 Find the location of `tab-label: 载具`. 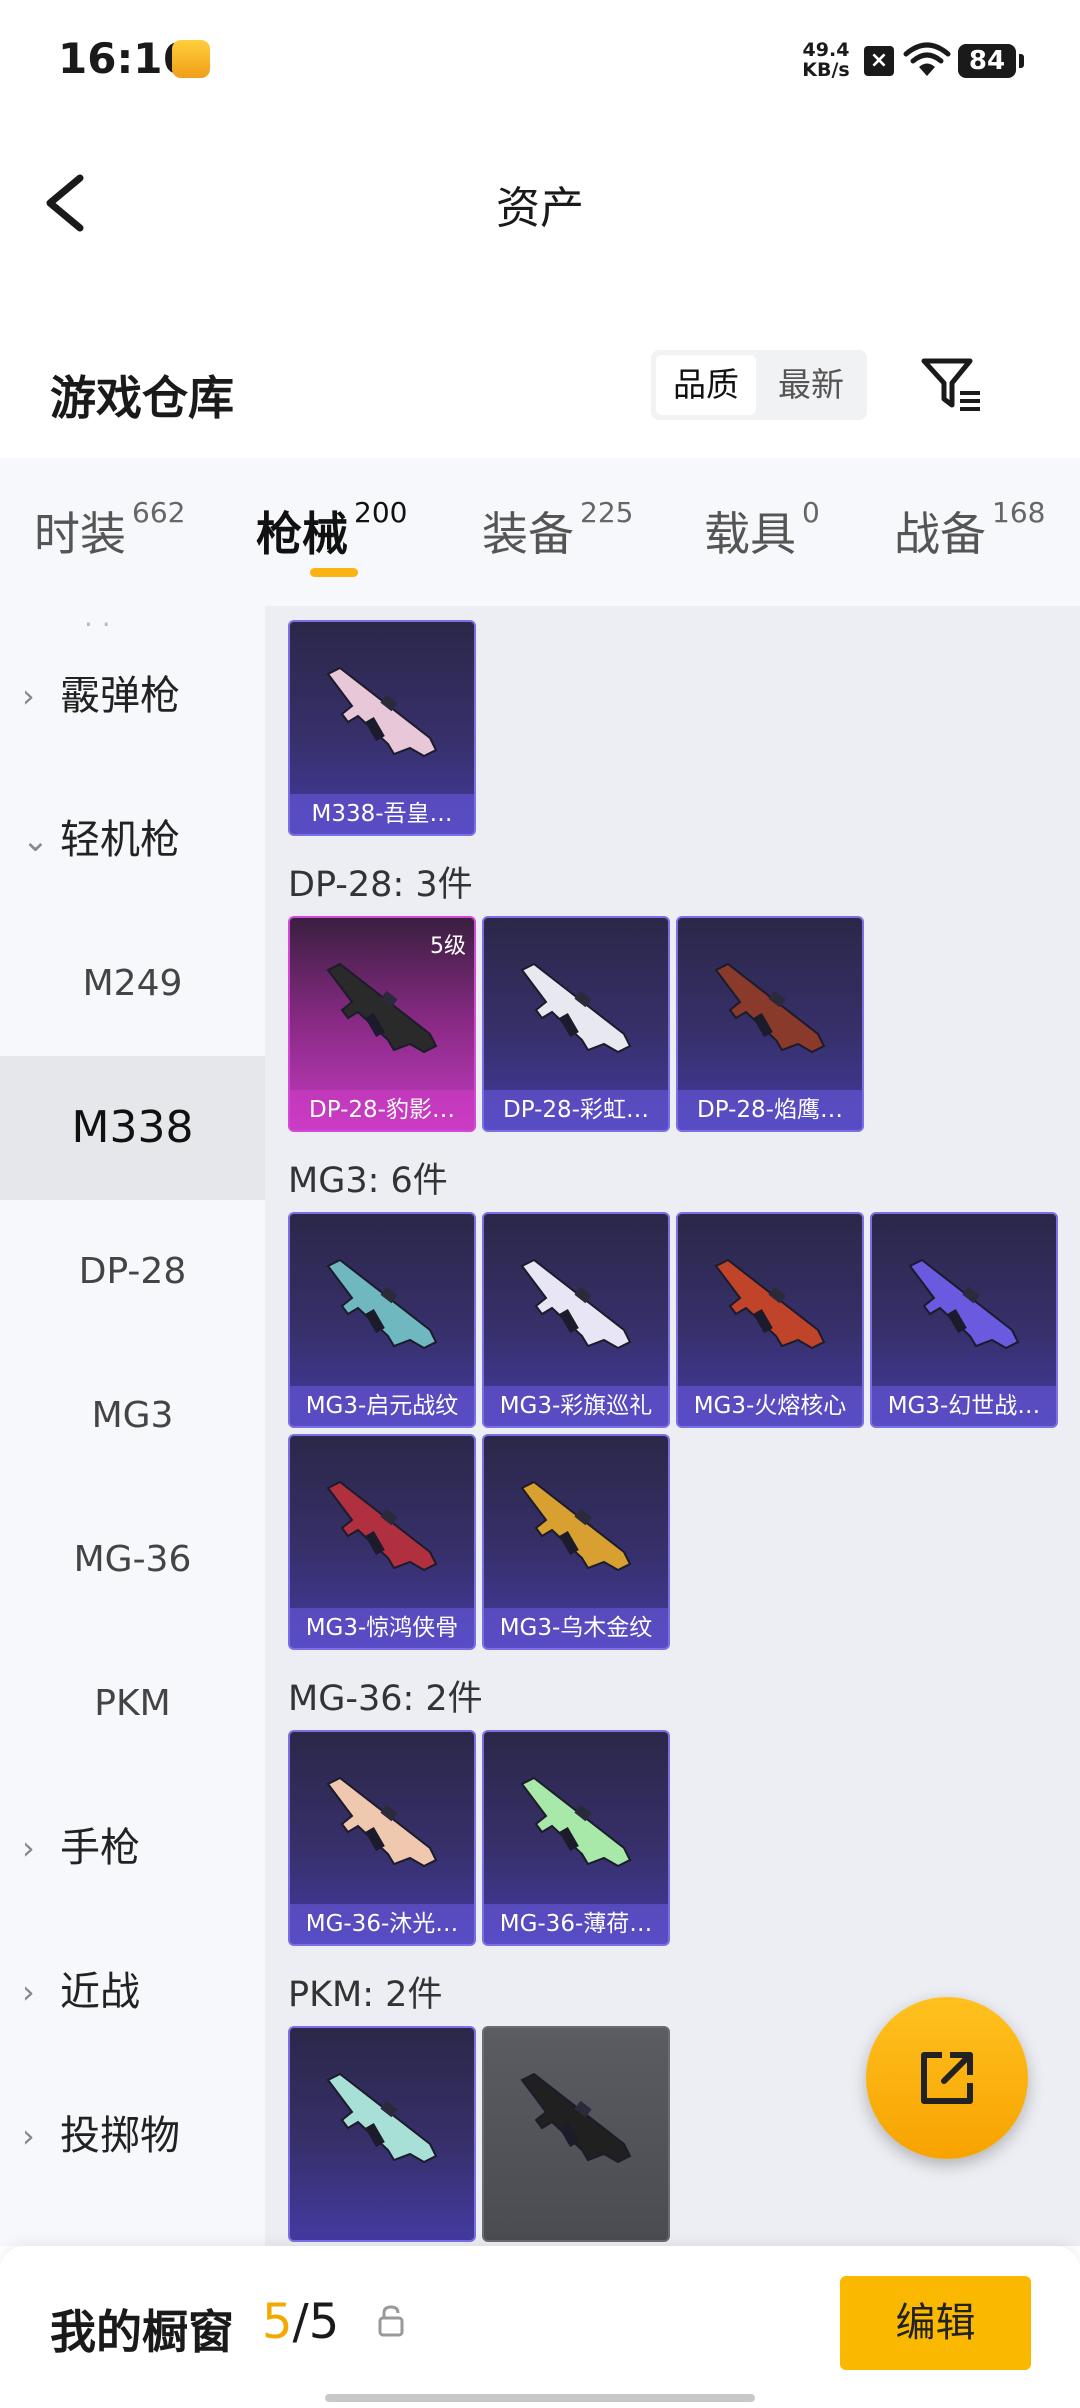

tab-label: 载具 is located at coordinates (750, 534).